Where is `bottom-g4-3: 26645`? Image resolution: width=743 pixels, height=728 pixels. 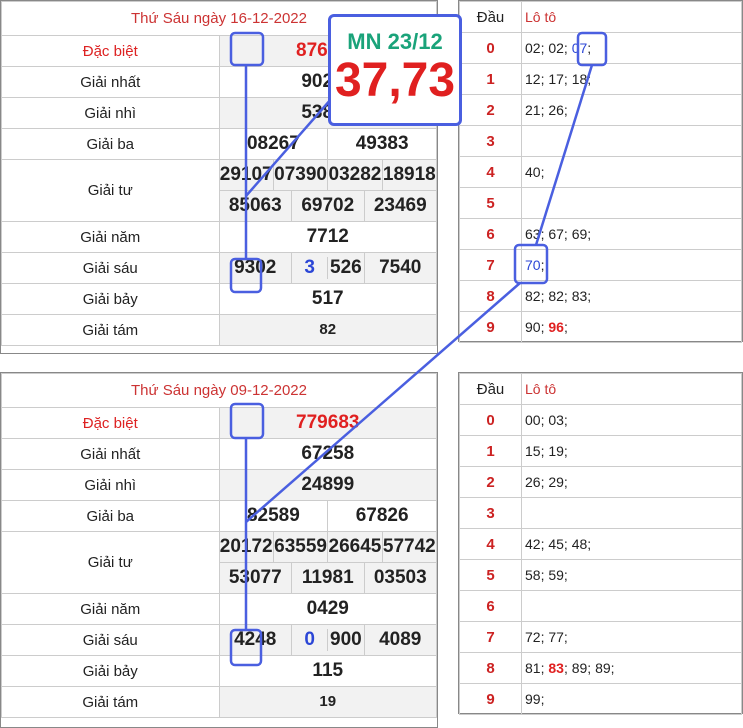 bottom-g4-3: 26645 is located at coordinates (354, 547).